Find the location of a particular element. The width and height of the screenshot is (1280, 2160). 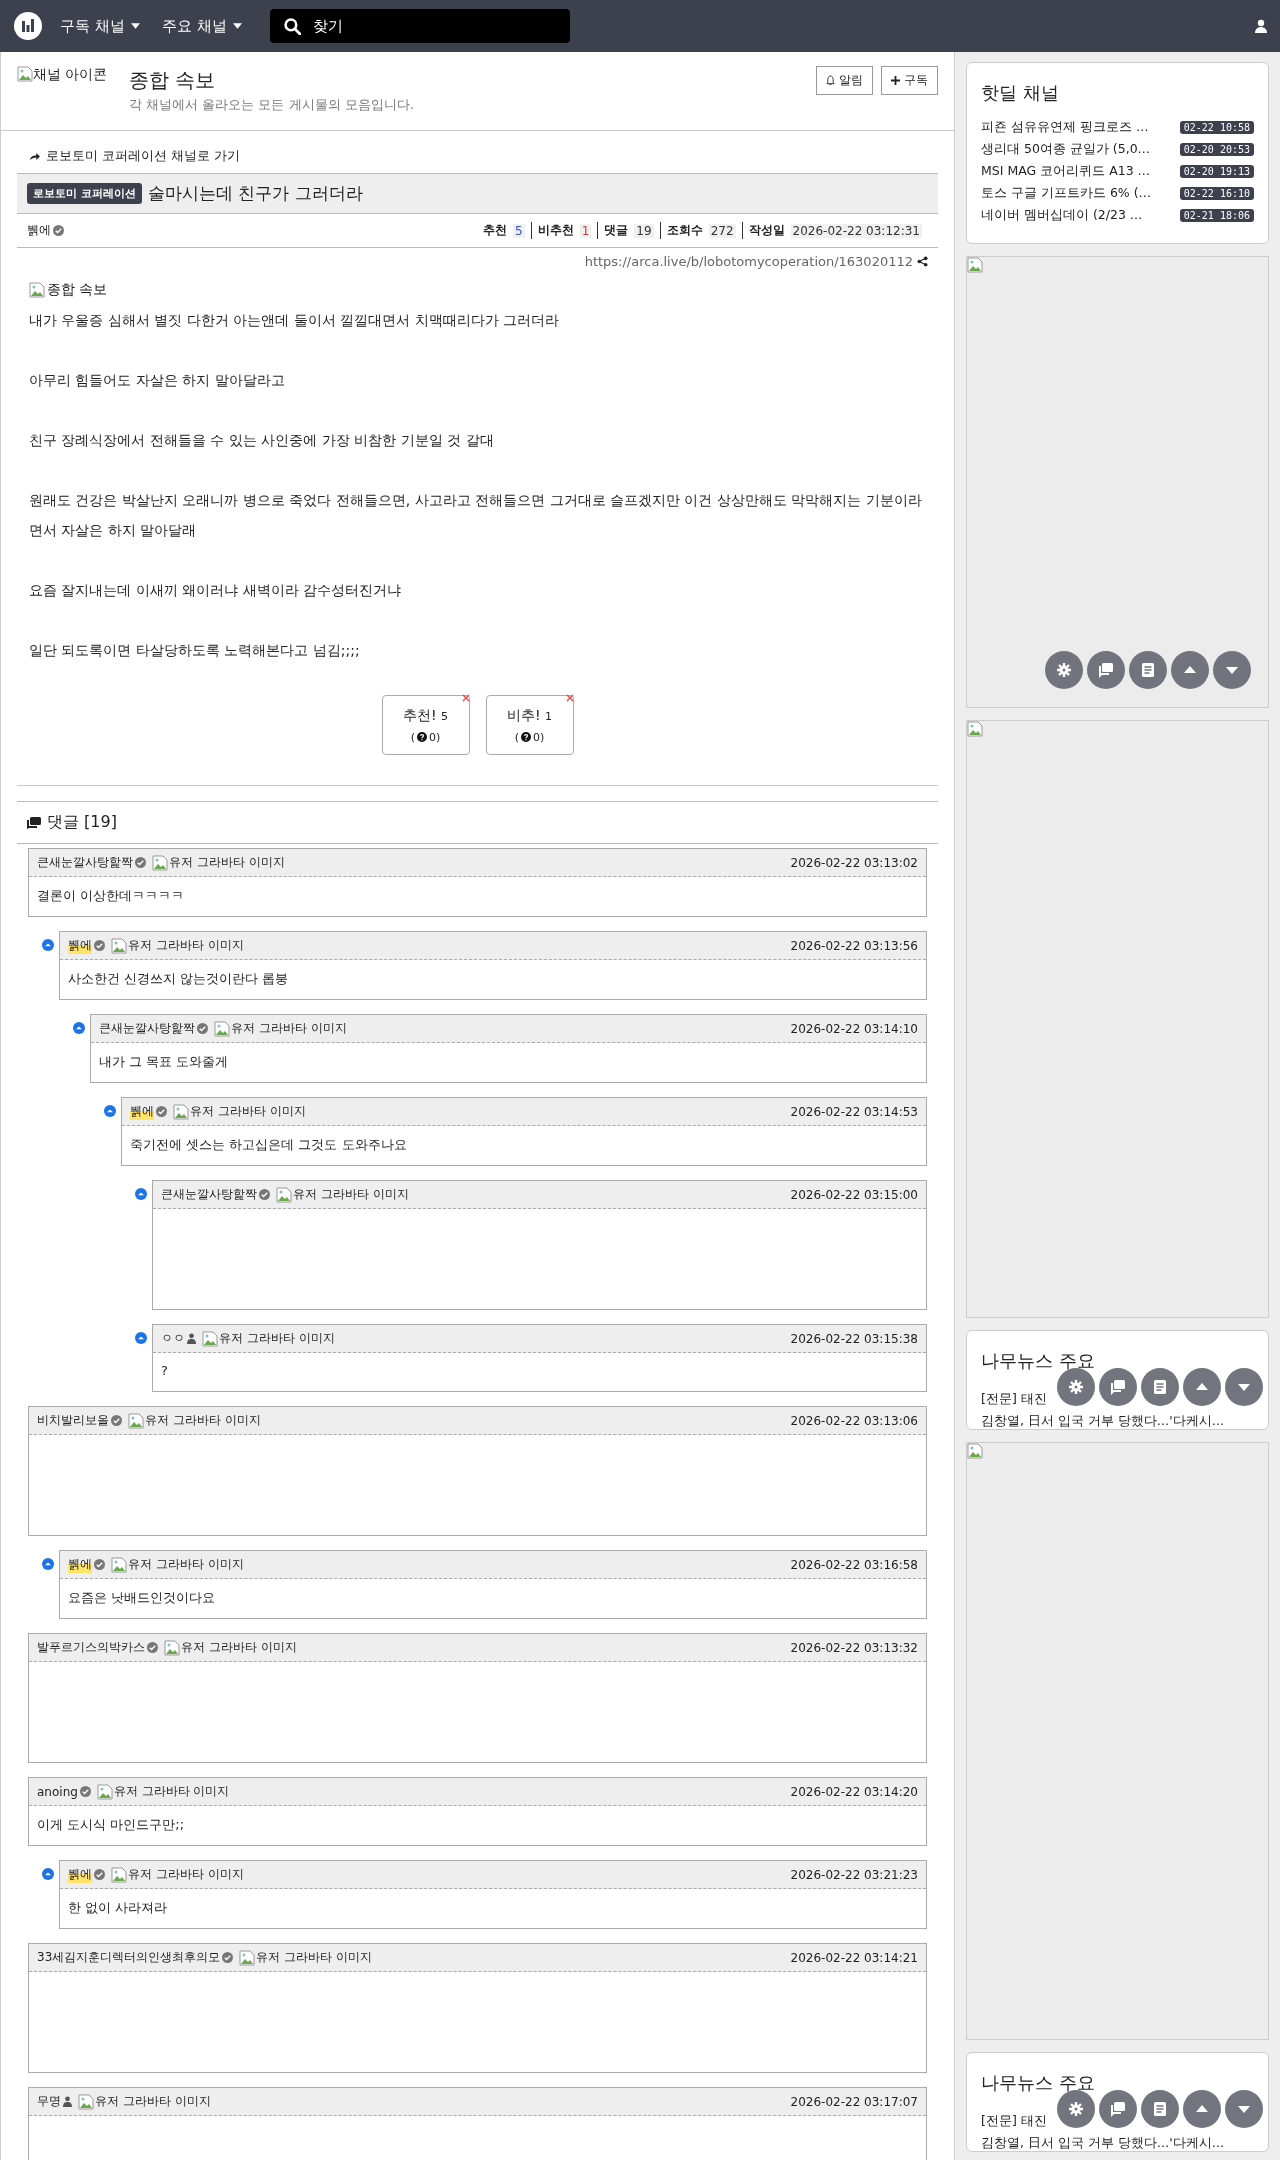

channel-description: 각 채널에서 올라오는 모든 게시물의 모음입니다. is located at coordinates (271, 105).